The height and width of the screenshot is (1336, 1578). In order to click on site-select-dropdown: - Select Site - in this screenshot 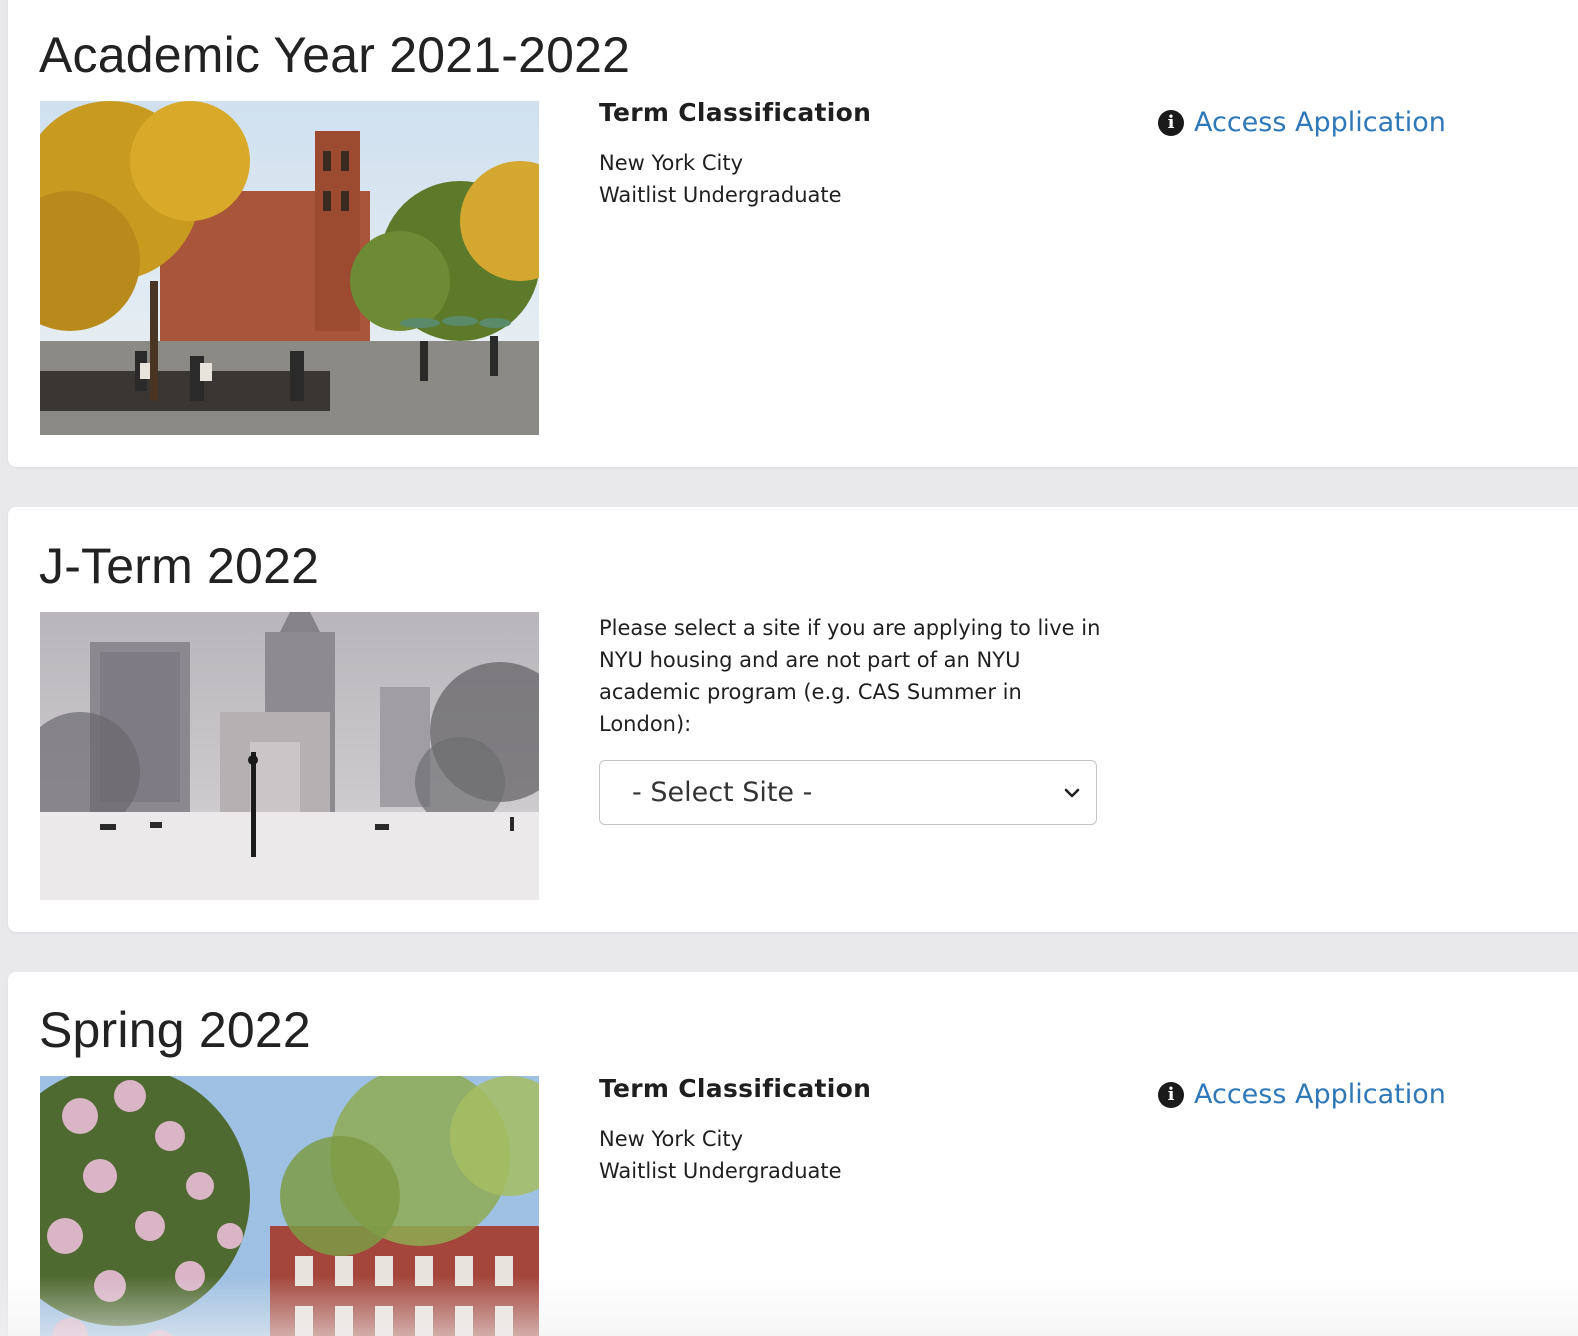, I will do `click(848, 792)`.